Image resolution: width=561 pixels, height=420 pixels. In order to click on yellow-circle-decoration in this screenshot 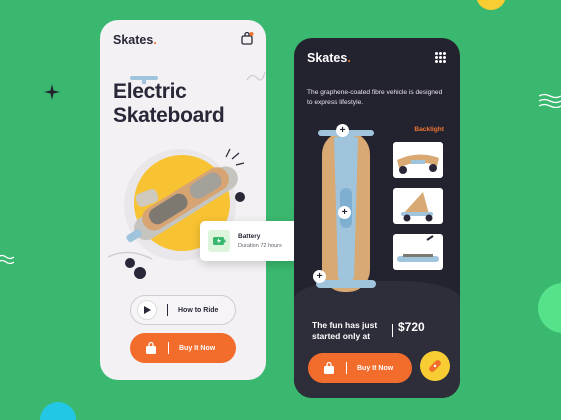, I will do `click(491, 5)`.